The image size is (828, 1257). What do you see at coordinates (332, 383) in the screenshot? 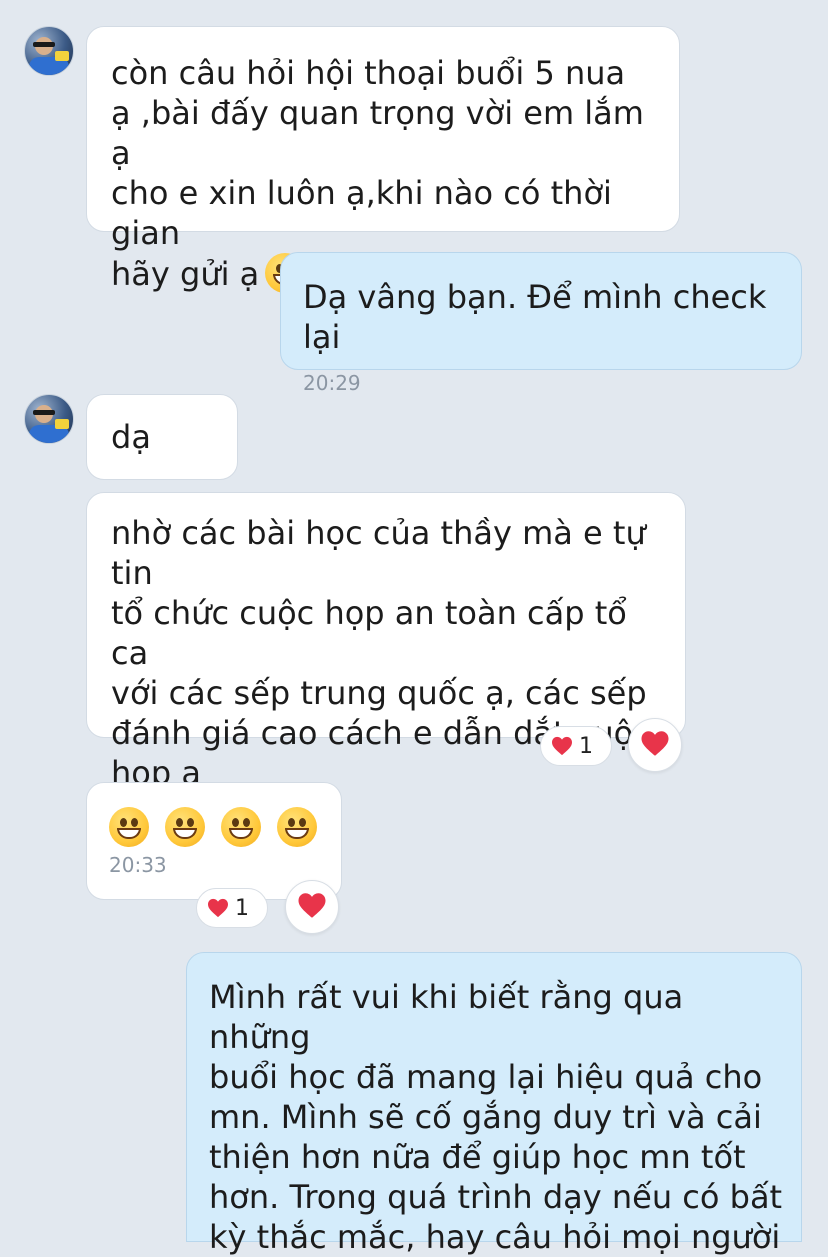
I see `message-timestamp: 20:29` at bounding box center [332, 383].